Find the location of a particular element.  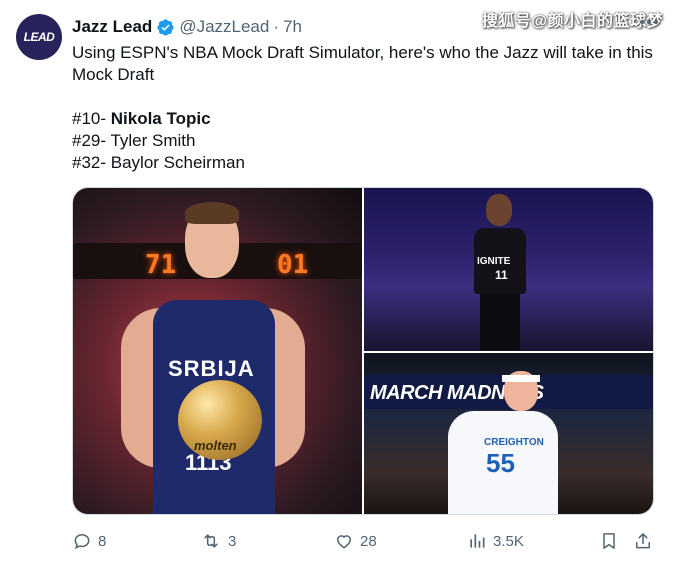

jersey-text: SRBIJA is located at coordinates (211, 368).